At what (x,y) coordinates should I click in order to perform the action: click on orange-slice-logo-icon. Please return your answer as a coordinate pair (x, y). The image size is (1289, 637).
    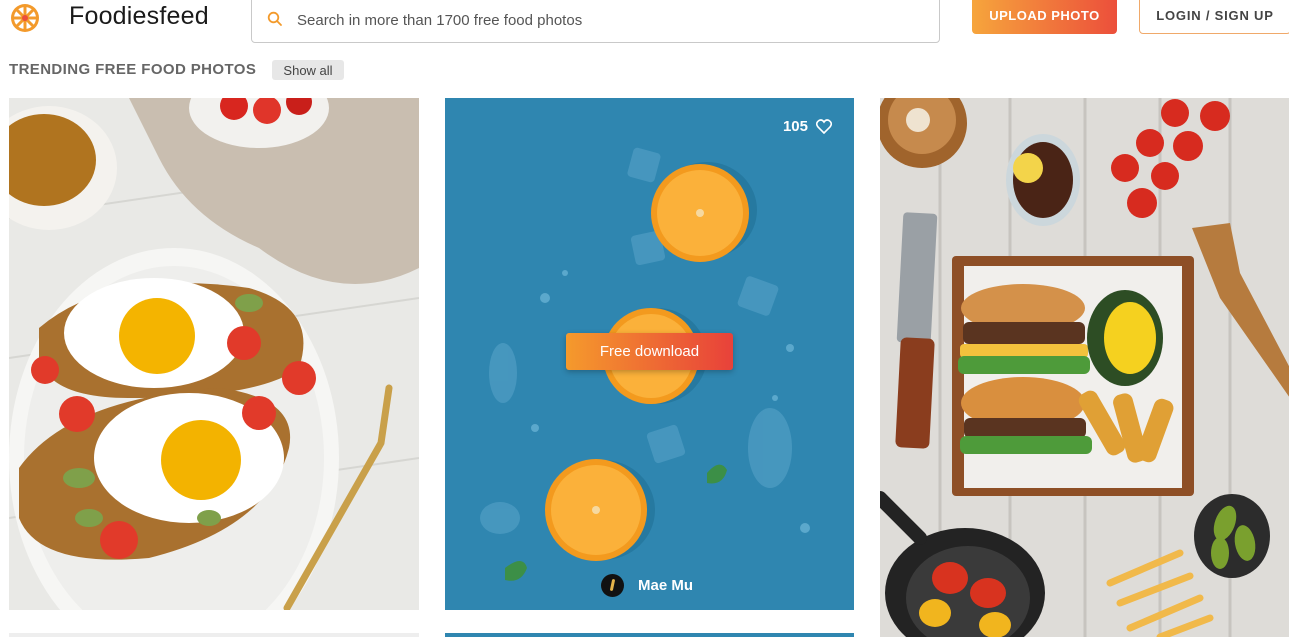
    Looking at the image, I should click on (25, 18).